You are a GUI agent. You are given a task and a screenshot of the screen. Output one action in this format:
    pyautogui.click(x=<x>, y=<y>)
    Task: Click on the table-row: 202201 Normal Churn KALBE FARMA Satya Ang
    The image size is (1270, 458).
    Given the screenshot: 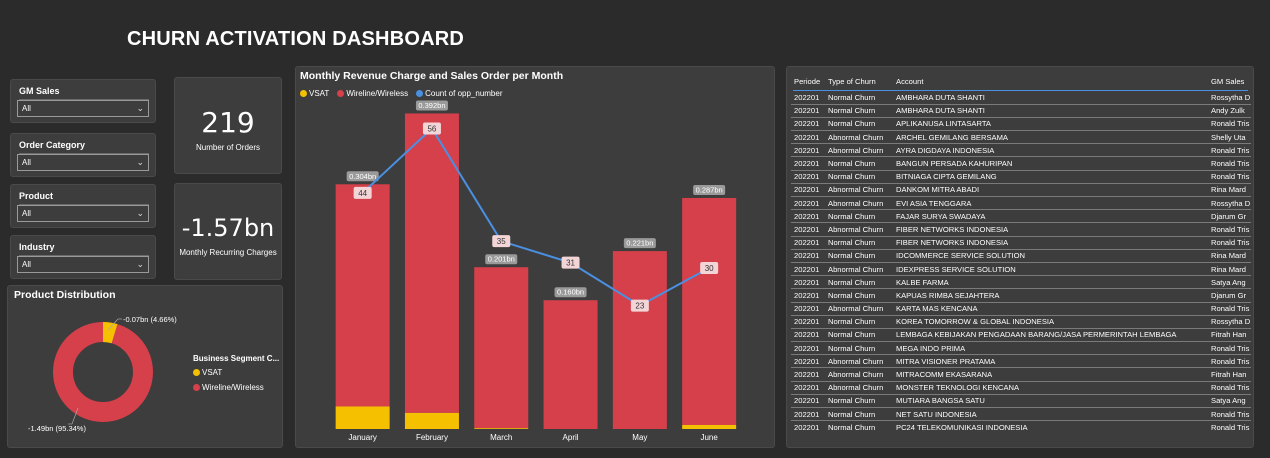 What is the action you would take?
    pyautogui.click(x=1021, y=282)
    